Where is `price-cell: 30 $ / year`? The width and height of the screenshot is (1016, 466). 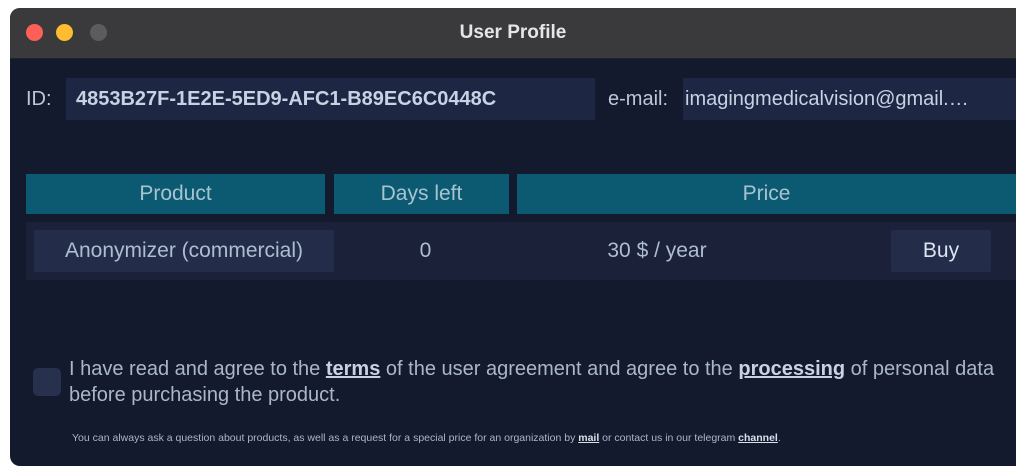
price-cell: 30 $ / year is located at coordinates (657, 250).